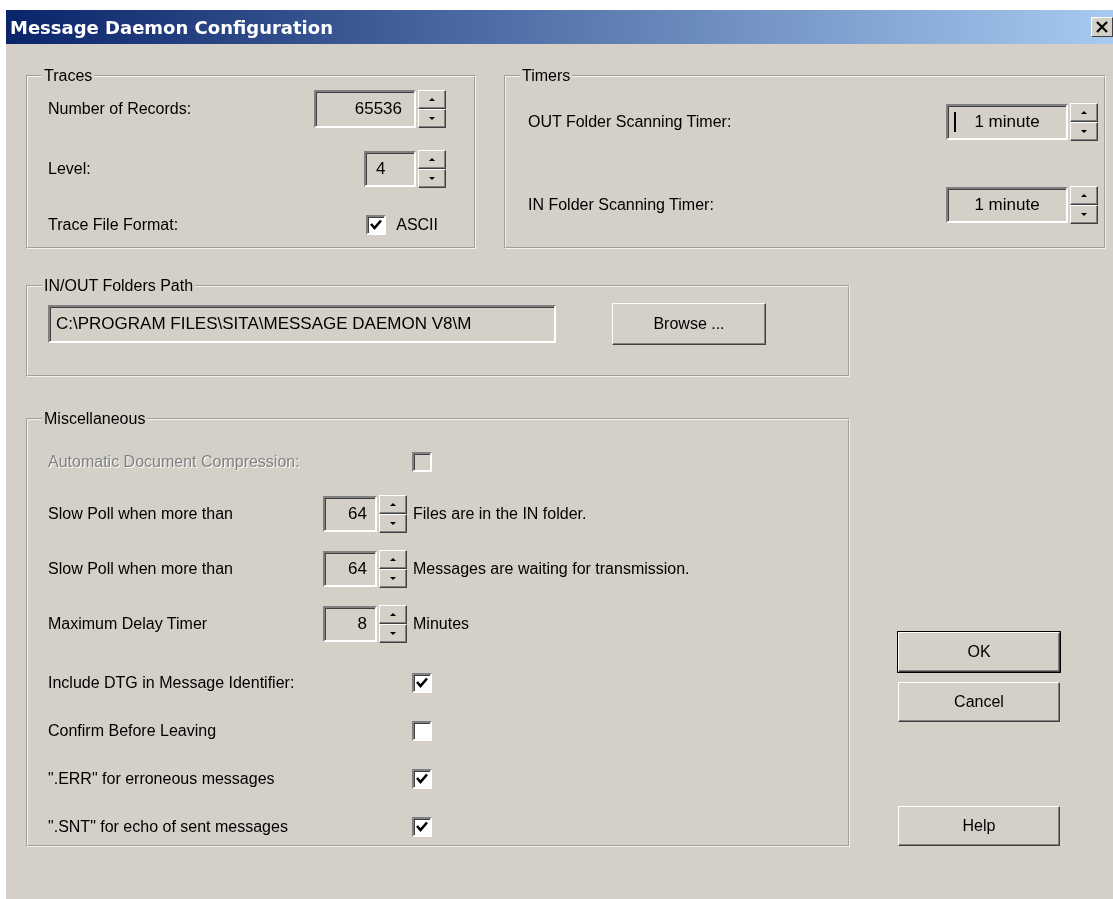 The image size is (1113, 899). What do you see at coordinates (302, 324) in the screenshot?
I see `path-field: C:\PROGRAM FILES\SITA\MESSAGE DAEMON V8\M` at bounding box center [302, 324].